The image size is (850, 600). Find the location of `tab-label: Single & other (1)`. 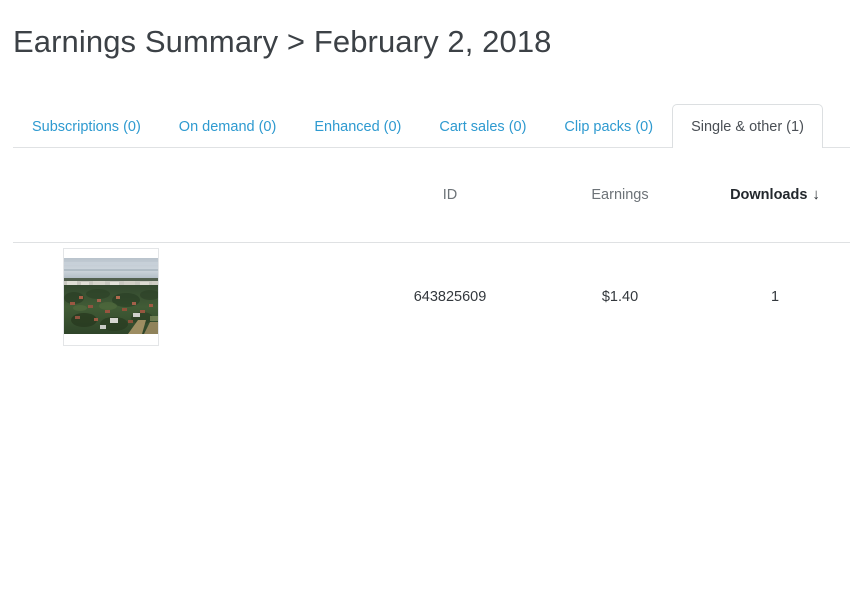

tab-label: Single & other (1) is located at coordinates (747, 126).